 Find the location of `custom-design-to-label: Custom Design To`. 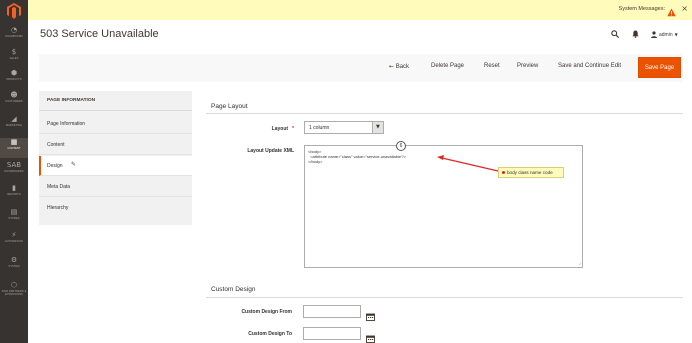

custom-design-to-label: Custom Design To is located at coordinates (270, 334).